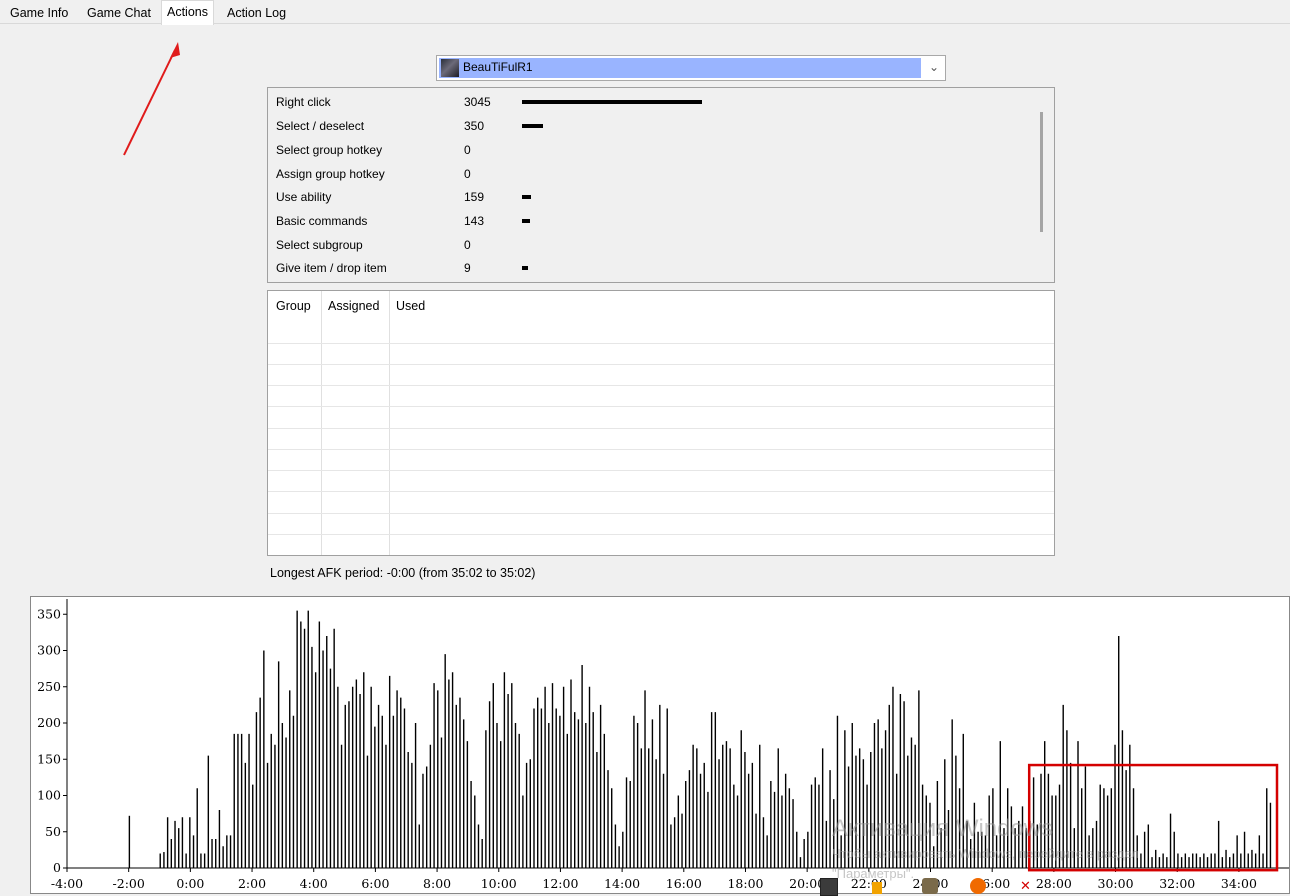  I want to click on x-tick-label: 16:00, so click(684, 883).